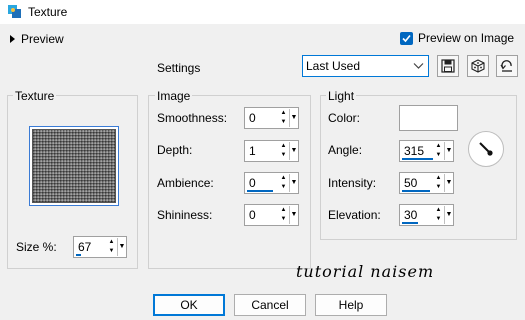  What do you see at coordinates (100, 247) in the screenshot?
I see `size-stepper: 67 ▲ ▼ ▼` at bounding box center [100, 247].